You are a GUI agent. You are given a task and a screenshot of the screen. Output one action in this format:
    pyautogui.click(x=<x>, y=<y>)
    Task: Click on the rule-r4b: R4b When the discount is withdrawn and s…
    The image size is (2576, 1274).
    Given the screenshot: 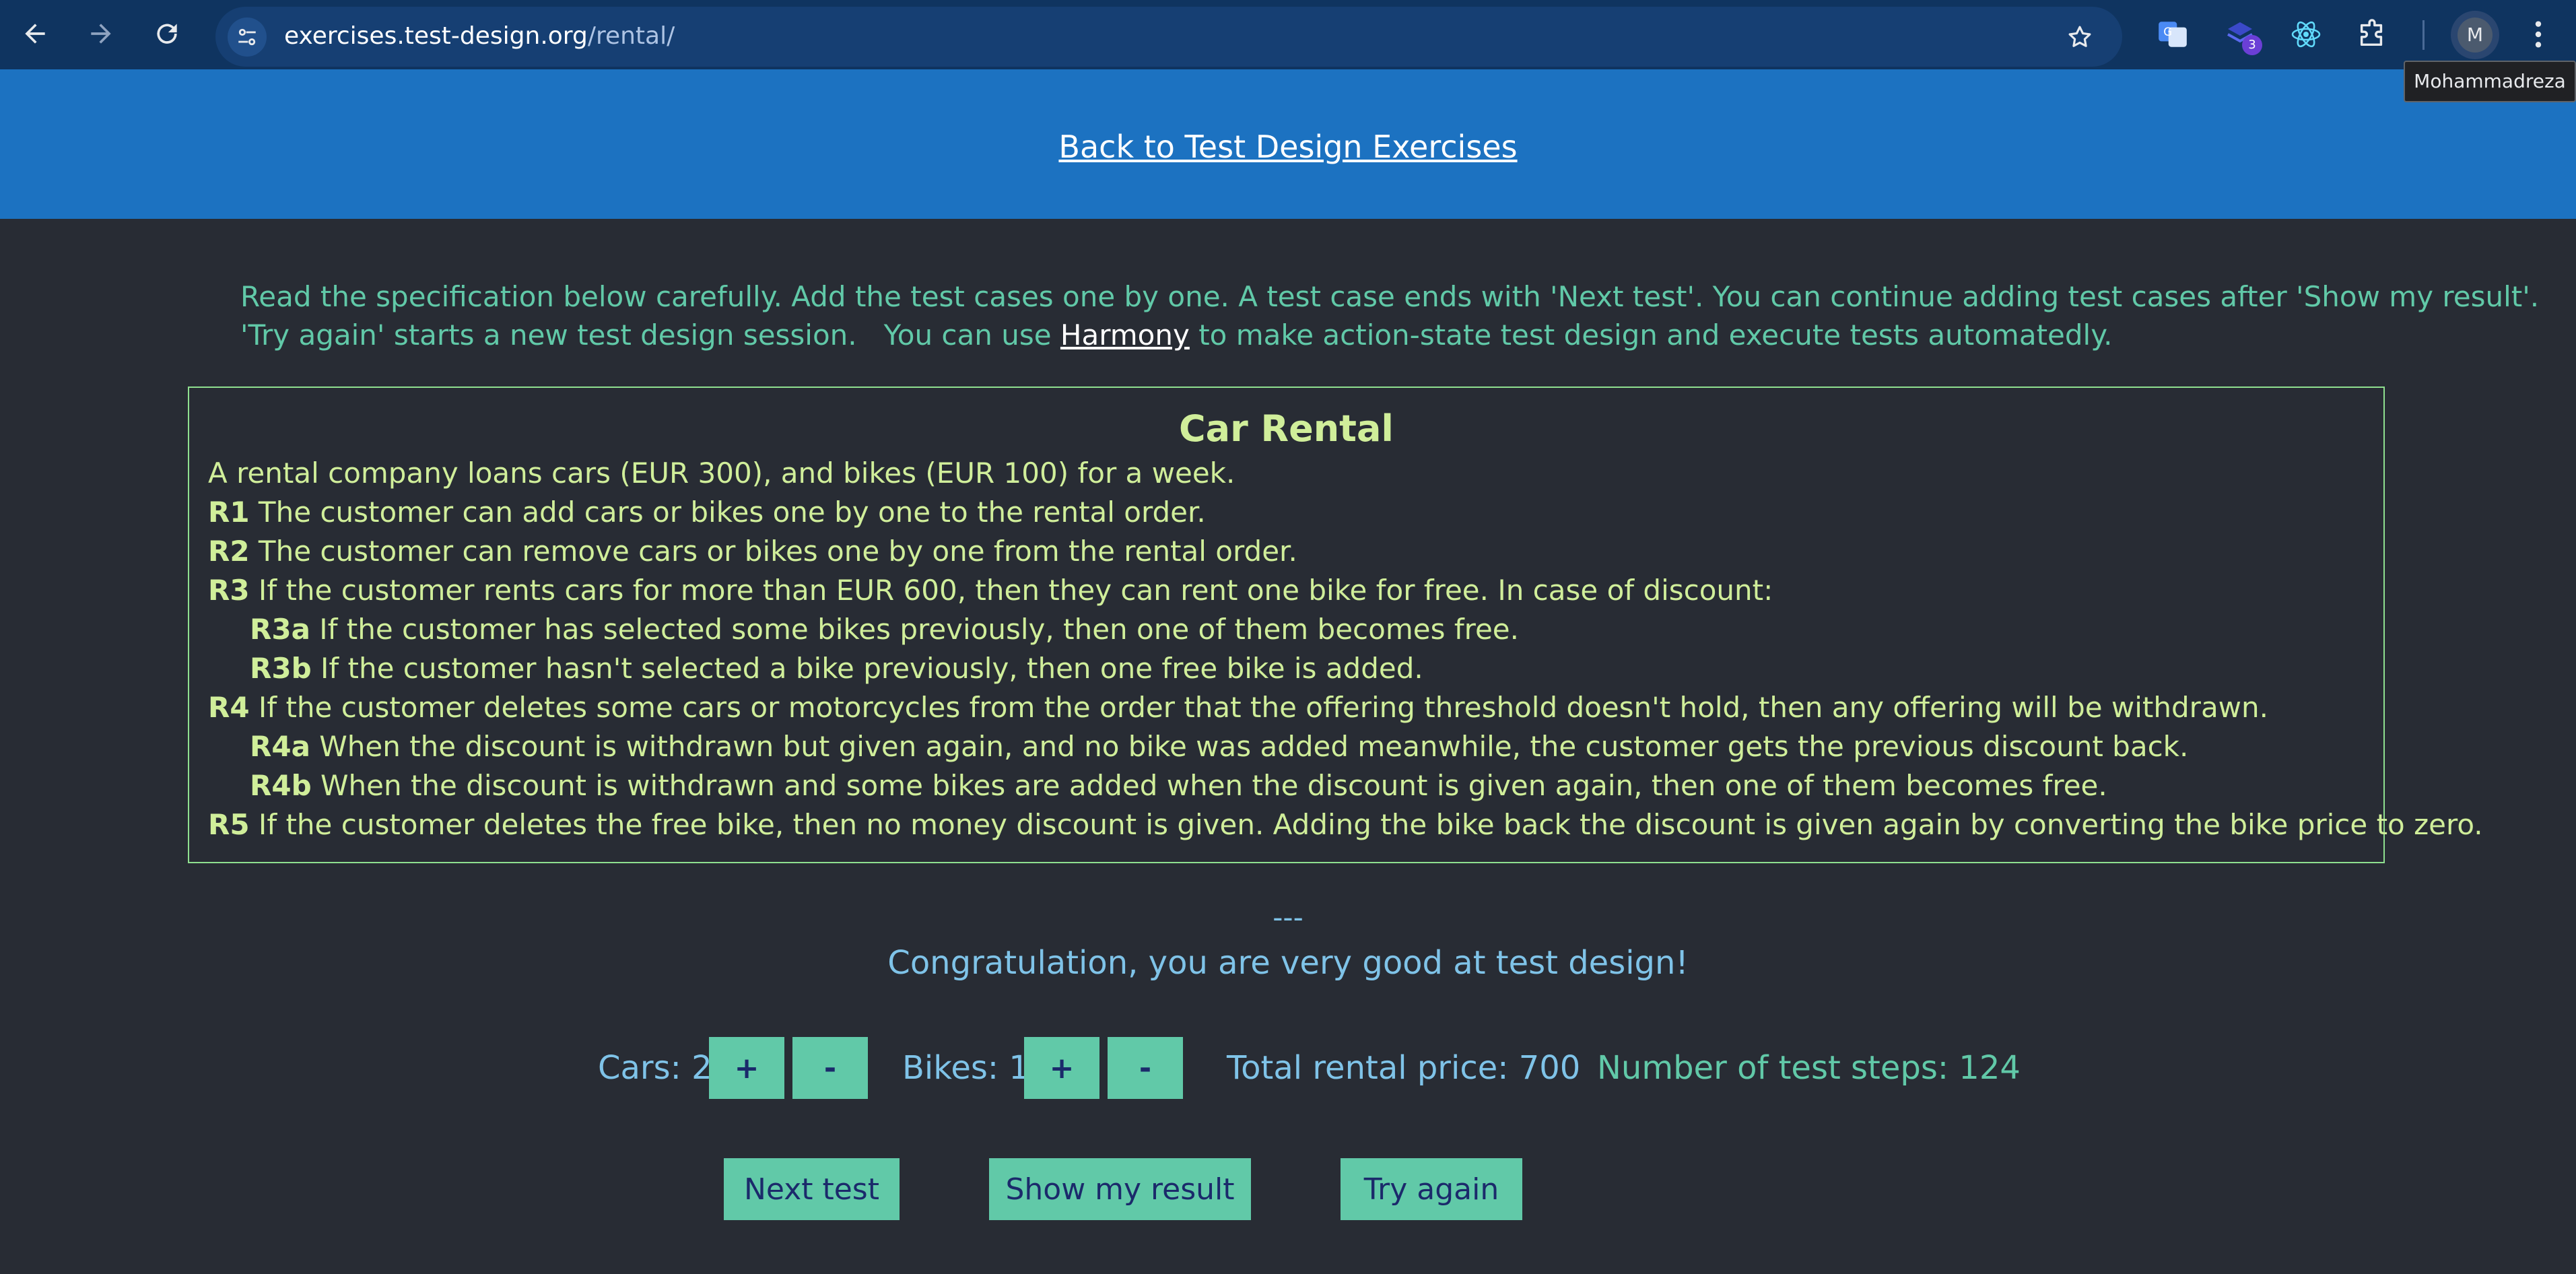 What is the action you would take?
    pyautogui.click(x=1286, y=785)
    